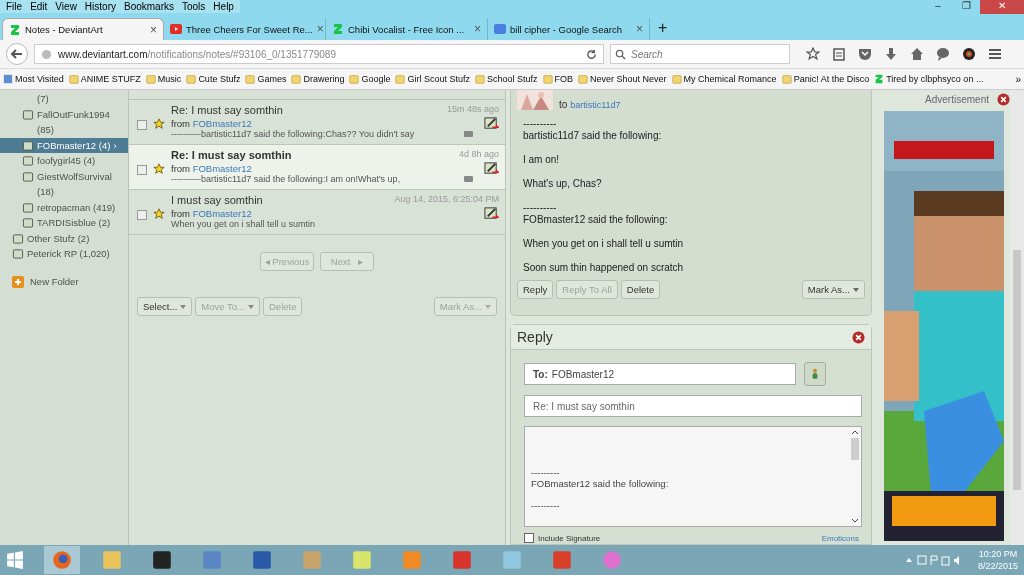 Image resolution: width=1024 pixels, height=575 pixels. Describe the element at coordinates (596, 214) in the screenshot. I see `message-paragraph: ---------- FOBmaster12 said the following:` at that location.